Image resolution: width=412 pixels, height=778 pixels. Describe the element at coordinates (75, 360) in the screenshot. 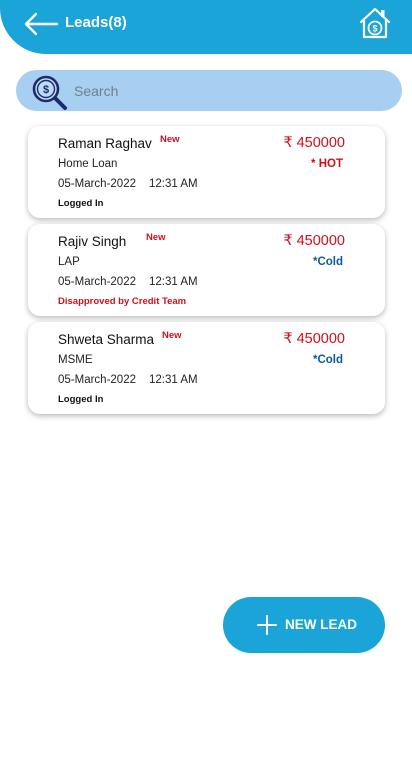

I see `loan-type: MSME` at that location.